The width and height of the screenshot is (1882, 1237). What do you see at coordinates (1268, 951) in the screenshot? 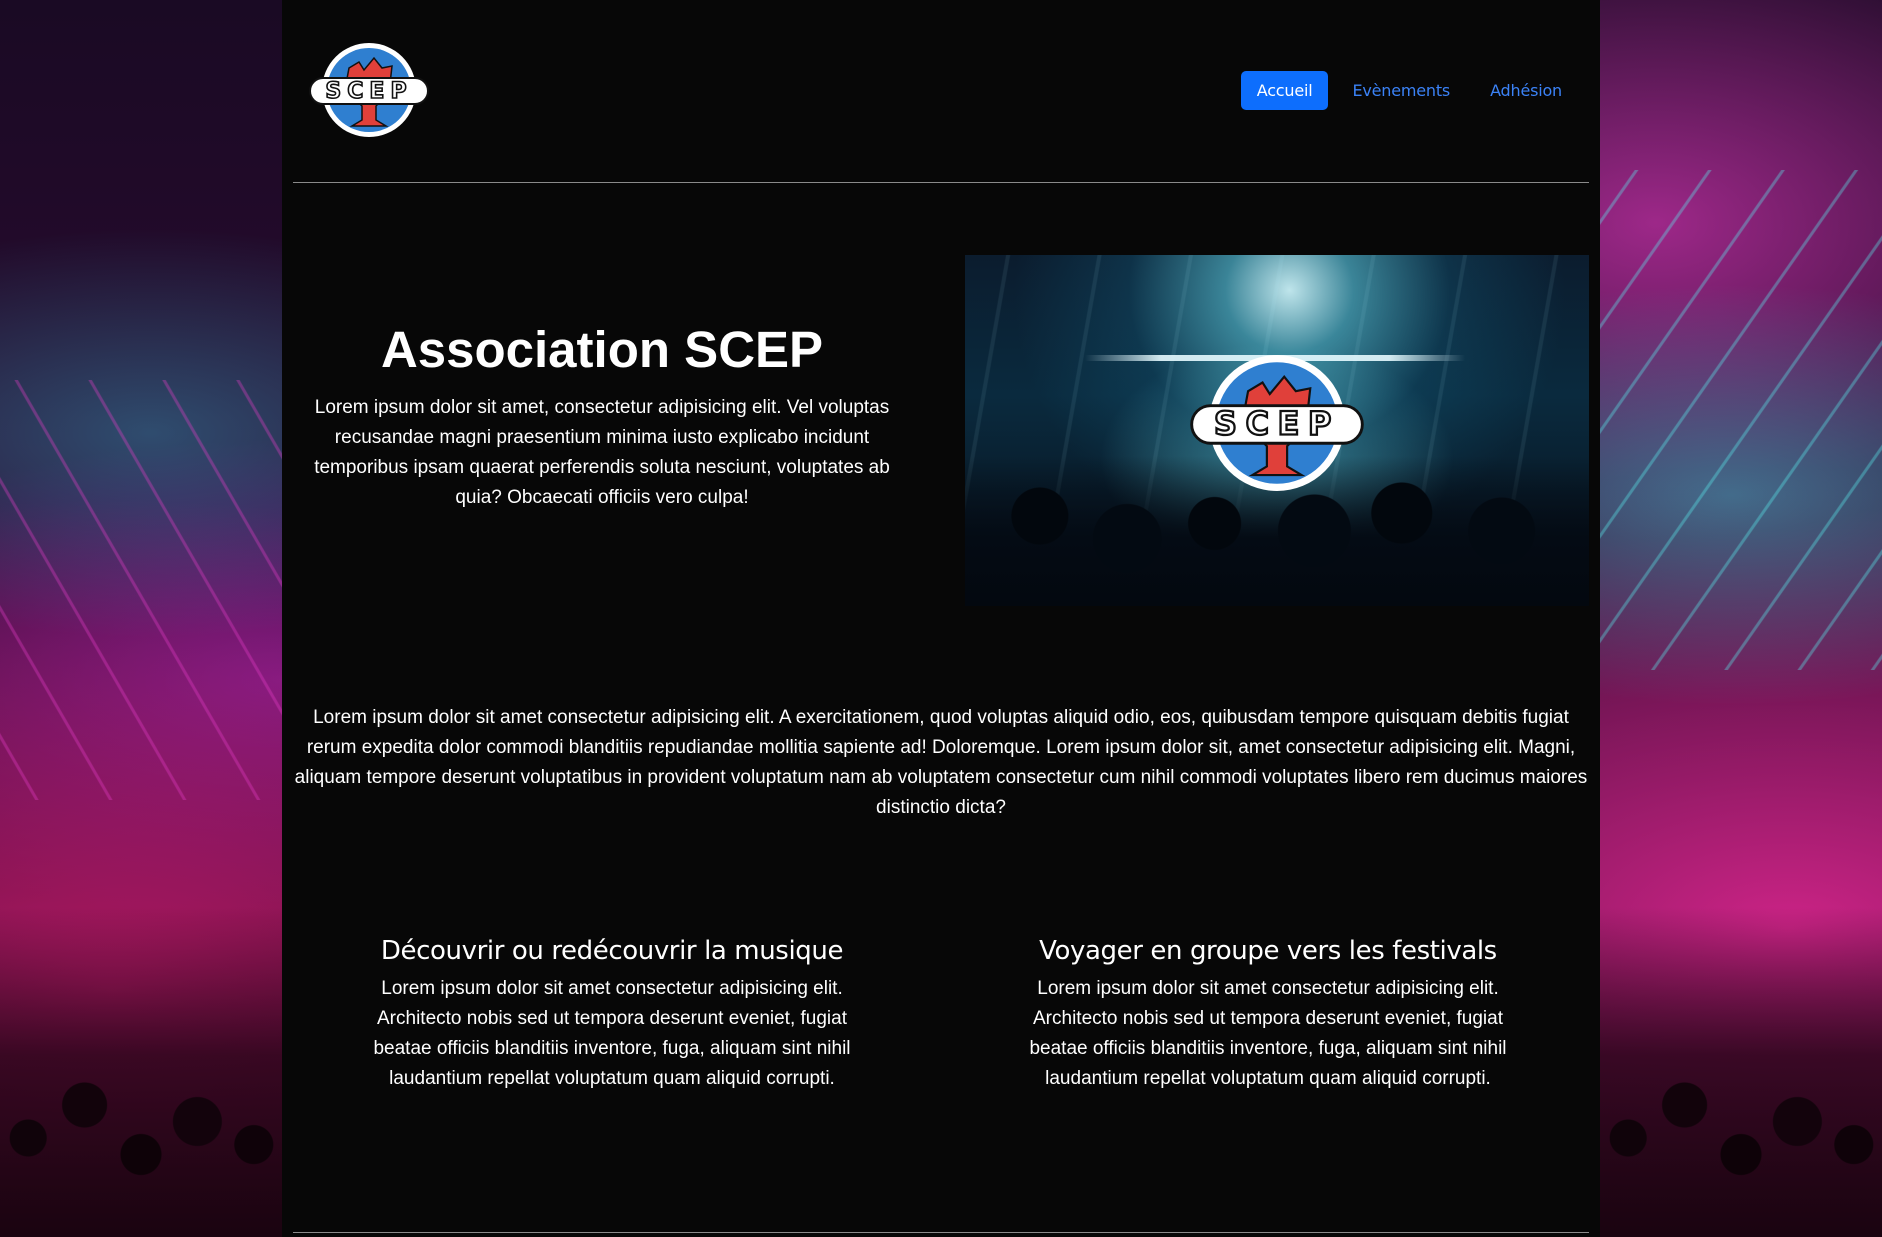
I see `feature-title: Voyager en groupe vers les festivals` at bounding box center [1268, 951].